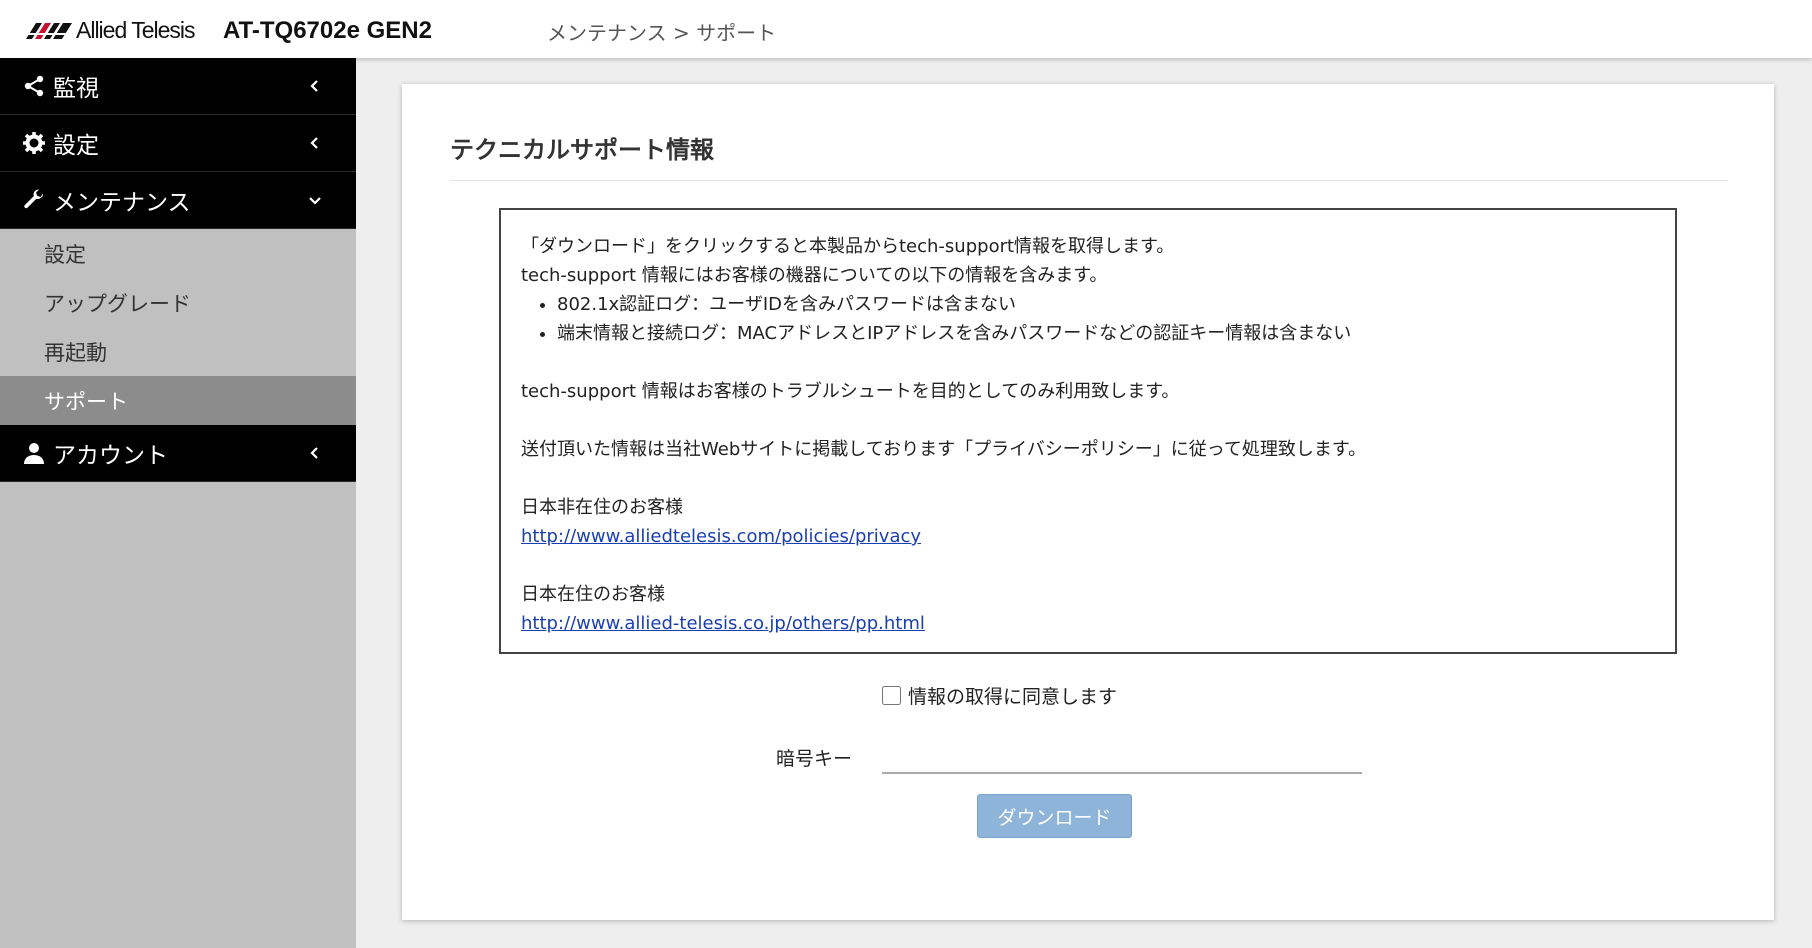 The image size is (1812, 948). I want to click on sidebar-item-maintenance: メンテナンス, so click(178, 200).